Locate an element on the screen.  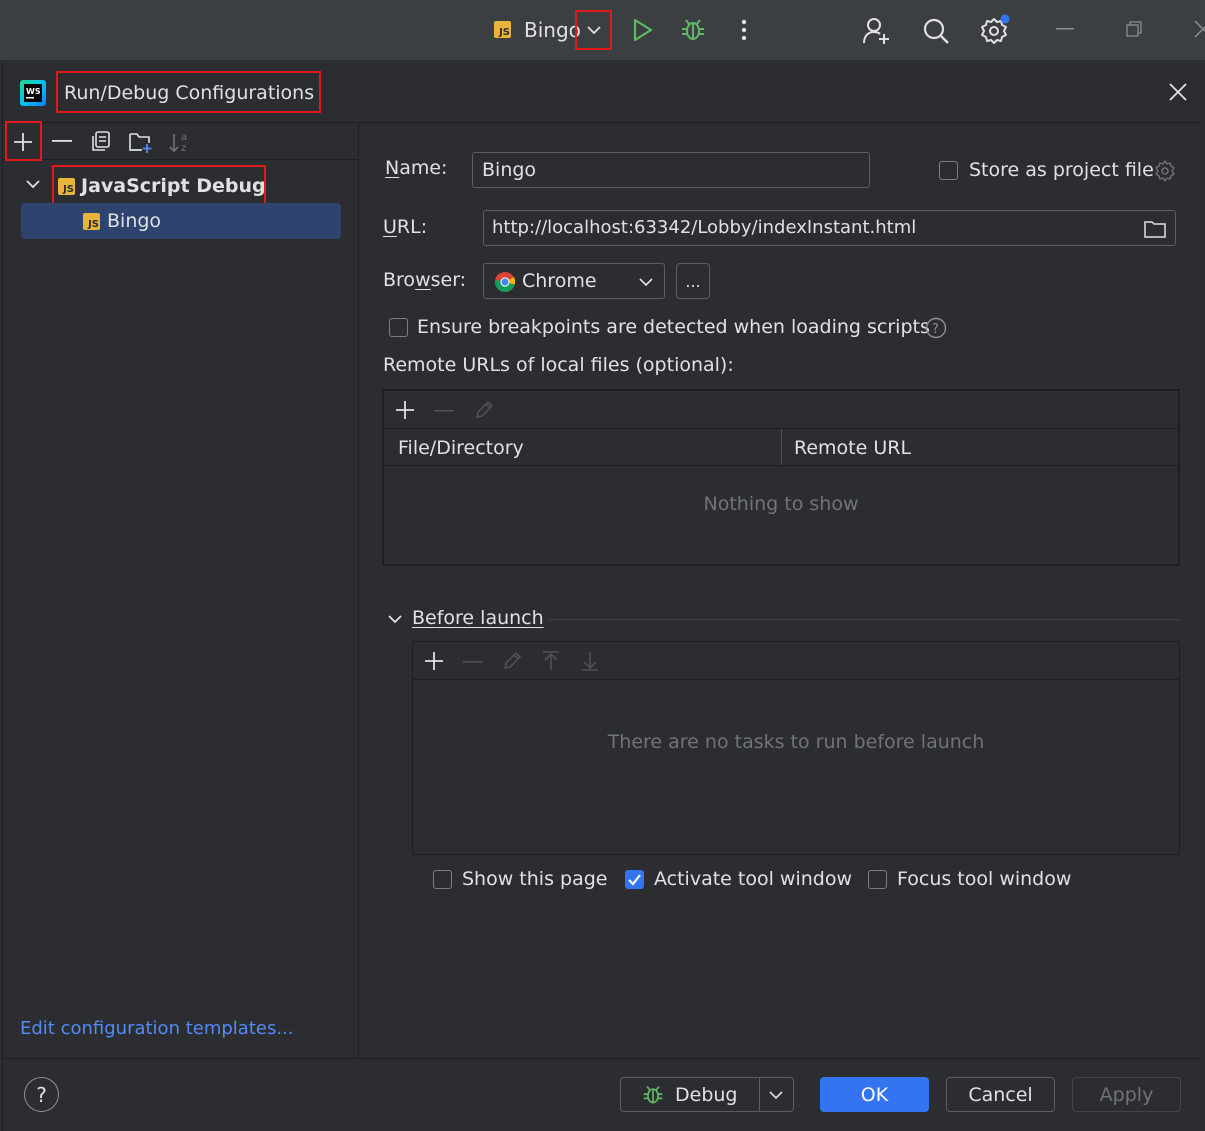
browser-label: Browser: is located at coordinates (425, 280).